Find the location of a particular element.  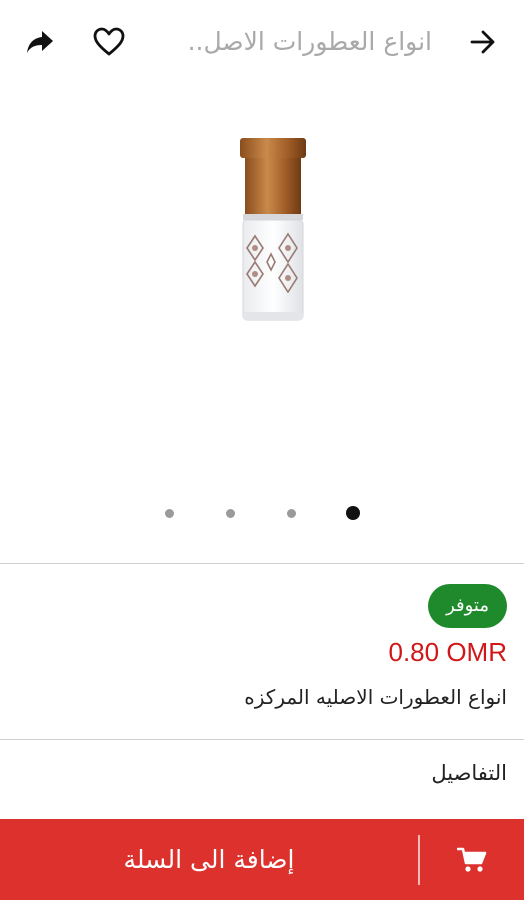

heart-outline-icon is located at coordinates (109, 42).